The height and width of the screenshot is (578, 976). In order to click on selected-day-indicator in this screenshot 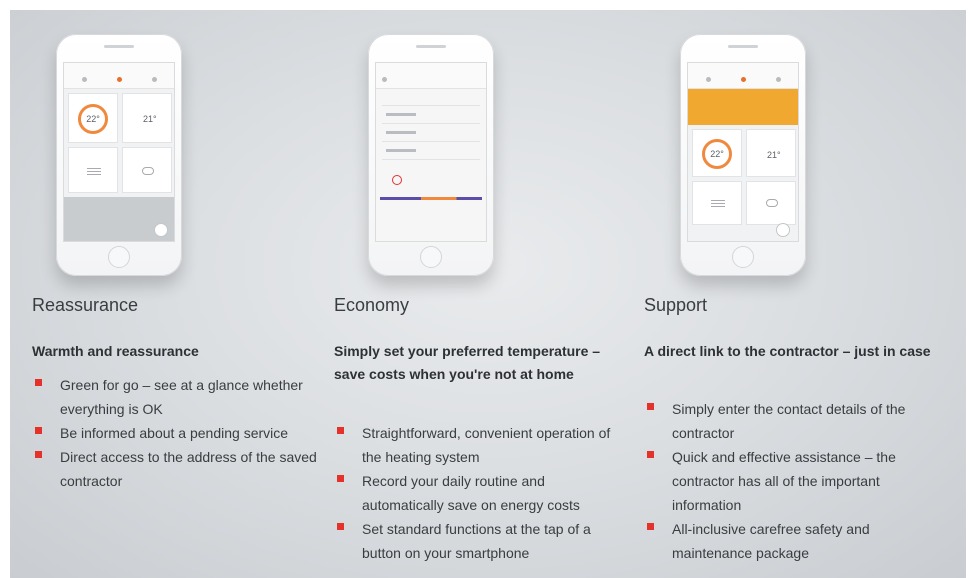, I will do `click(397, 180)`.